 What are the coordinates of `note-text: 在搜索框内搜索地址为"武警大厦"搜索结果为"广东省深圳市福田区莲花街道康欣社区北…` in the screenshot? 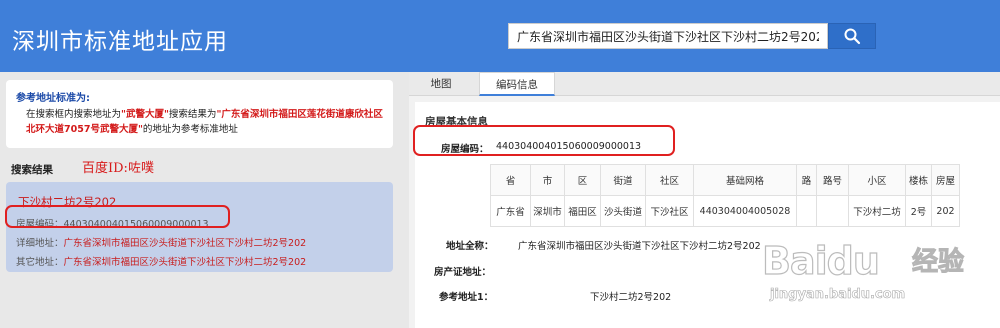 It's located at (207, 122).